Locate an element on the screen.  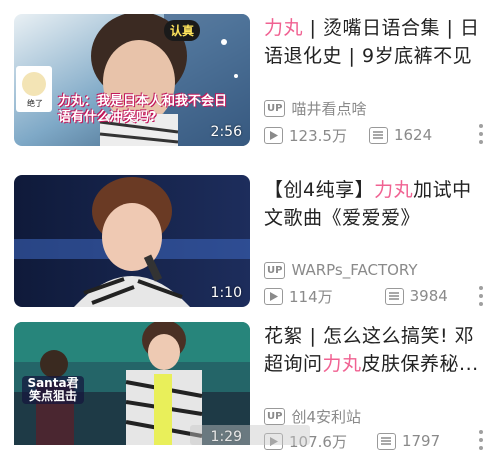
overlay-caption: 力丸：我是日本人和我不会日语有什么冲突吗? is located at coordinates (143, 109).